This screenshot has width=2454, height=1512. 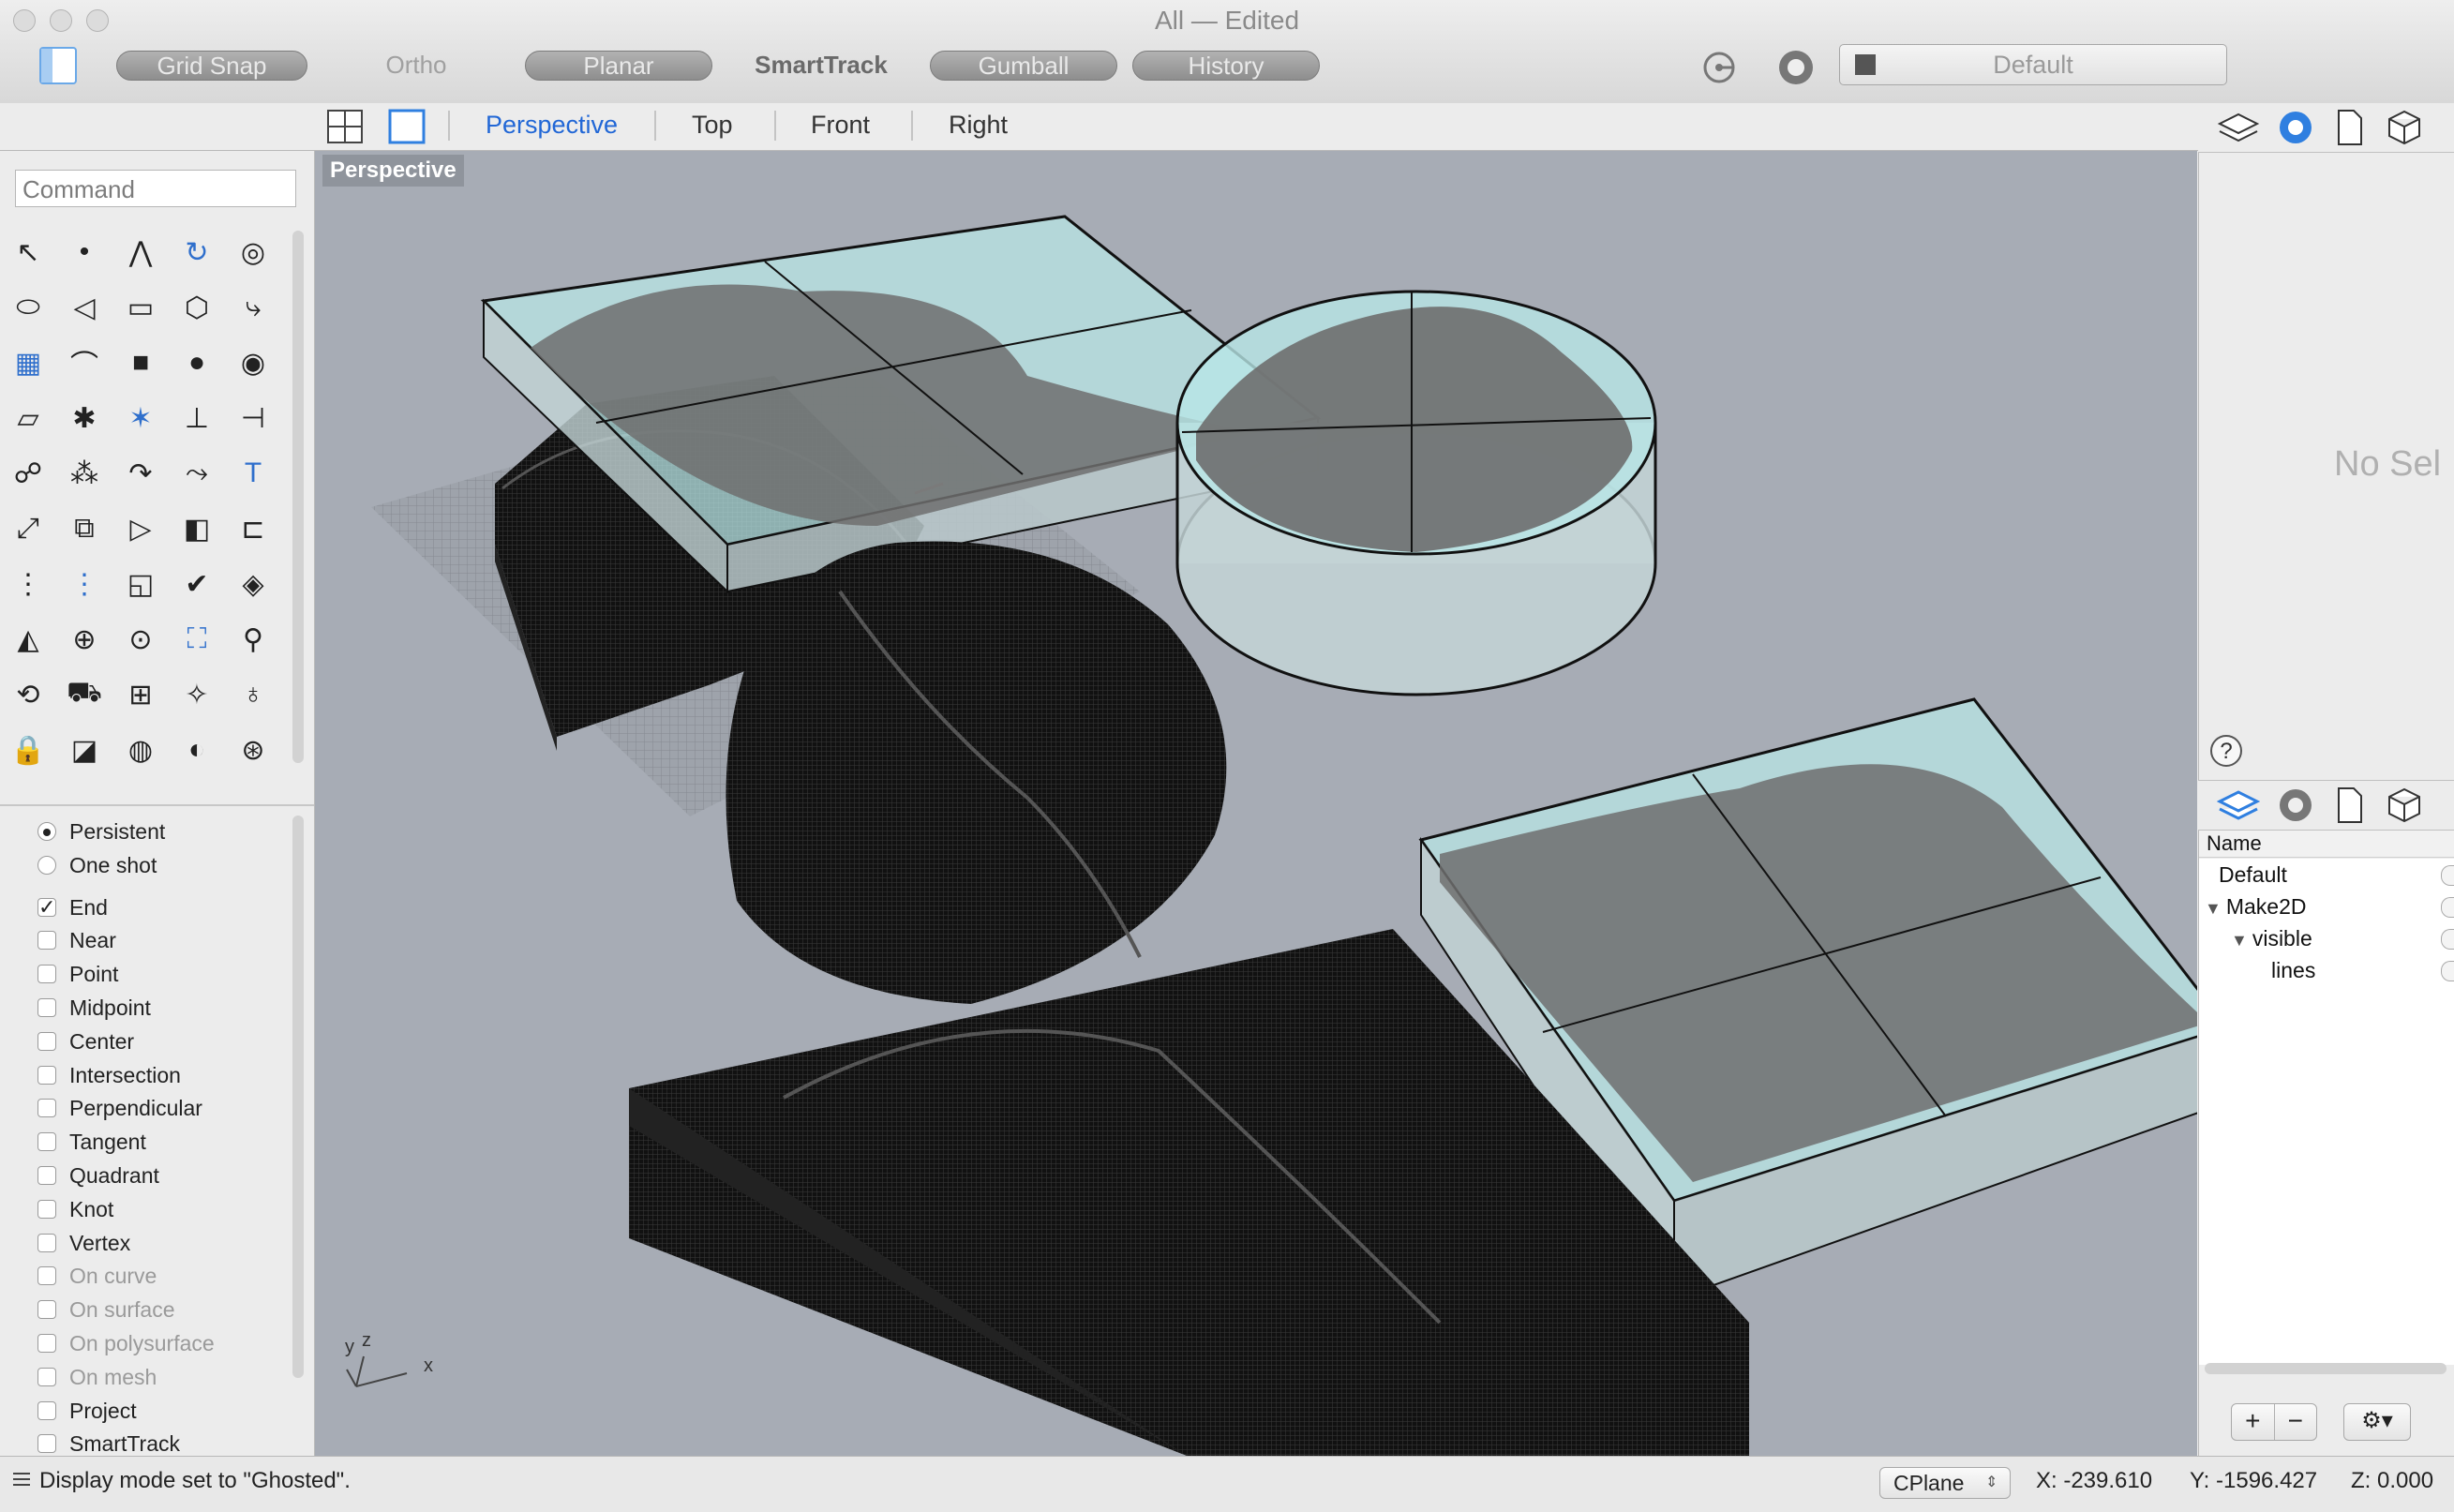 I want to click on osnap-quadrant: Quadrant, so click(x=98, y=1176).